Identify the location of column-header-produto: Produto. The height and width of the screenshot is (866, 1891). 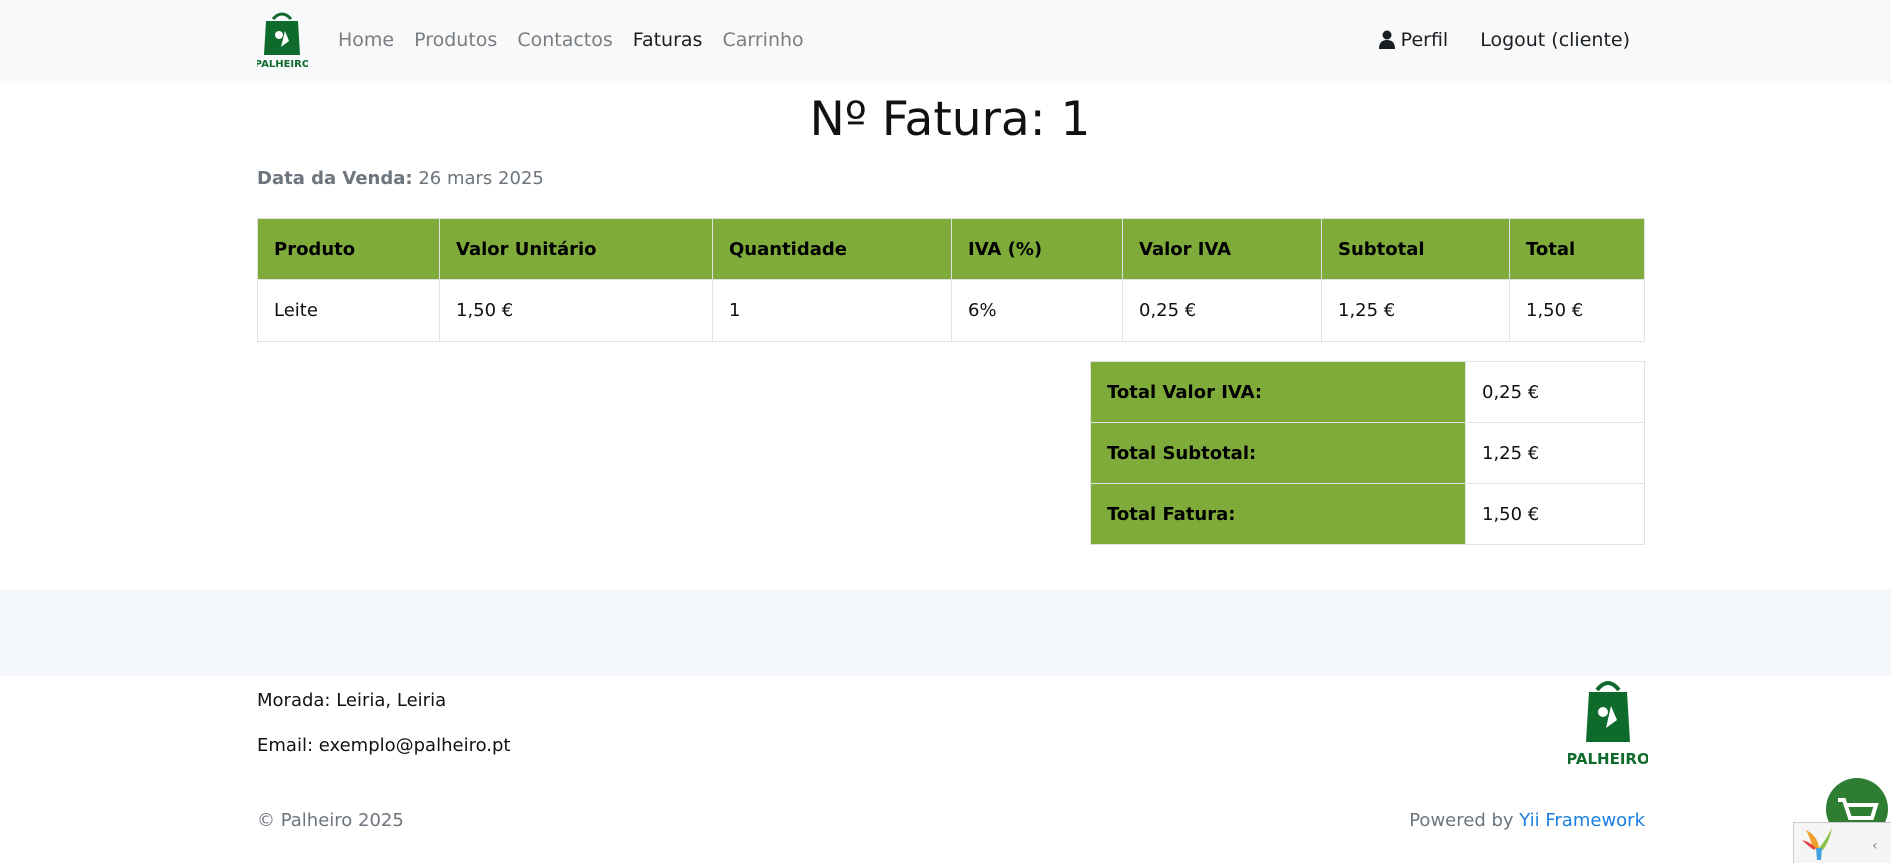
(348, 249).